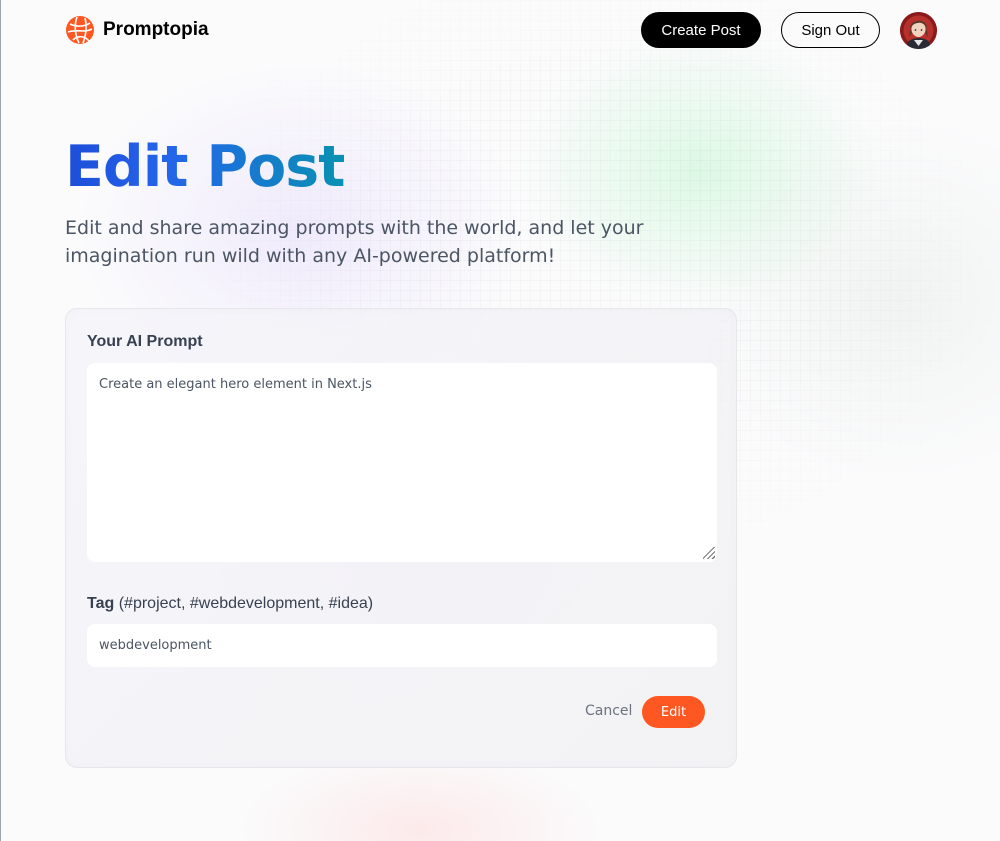 This screenshot has height=841, width=1000. Describe the element at coordinates (501, 30) in the screenshot. I see `top-nav: Promptopia Create Post Sign Out` at that location.